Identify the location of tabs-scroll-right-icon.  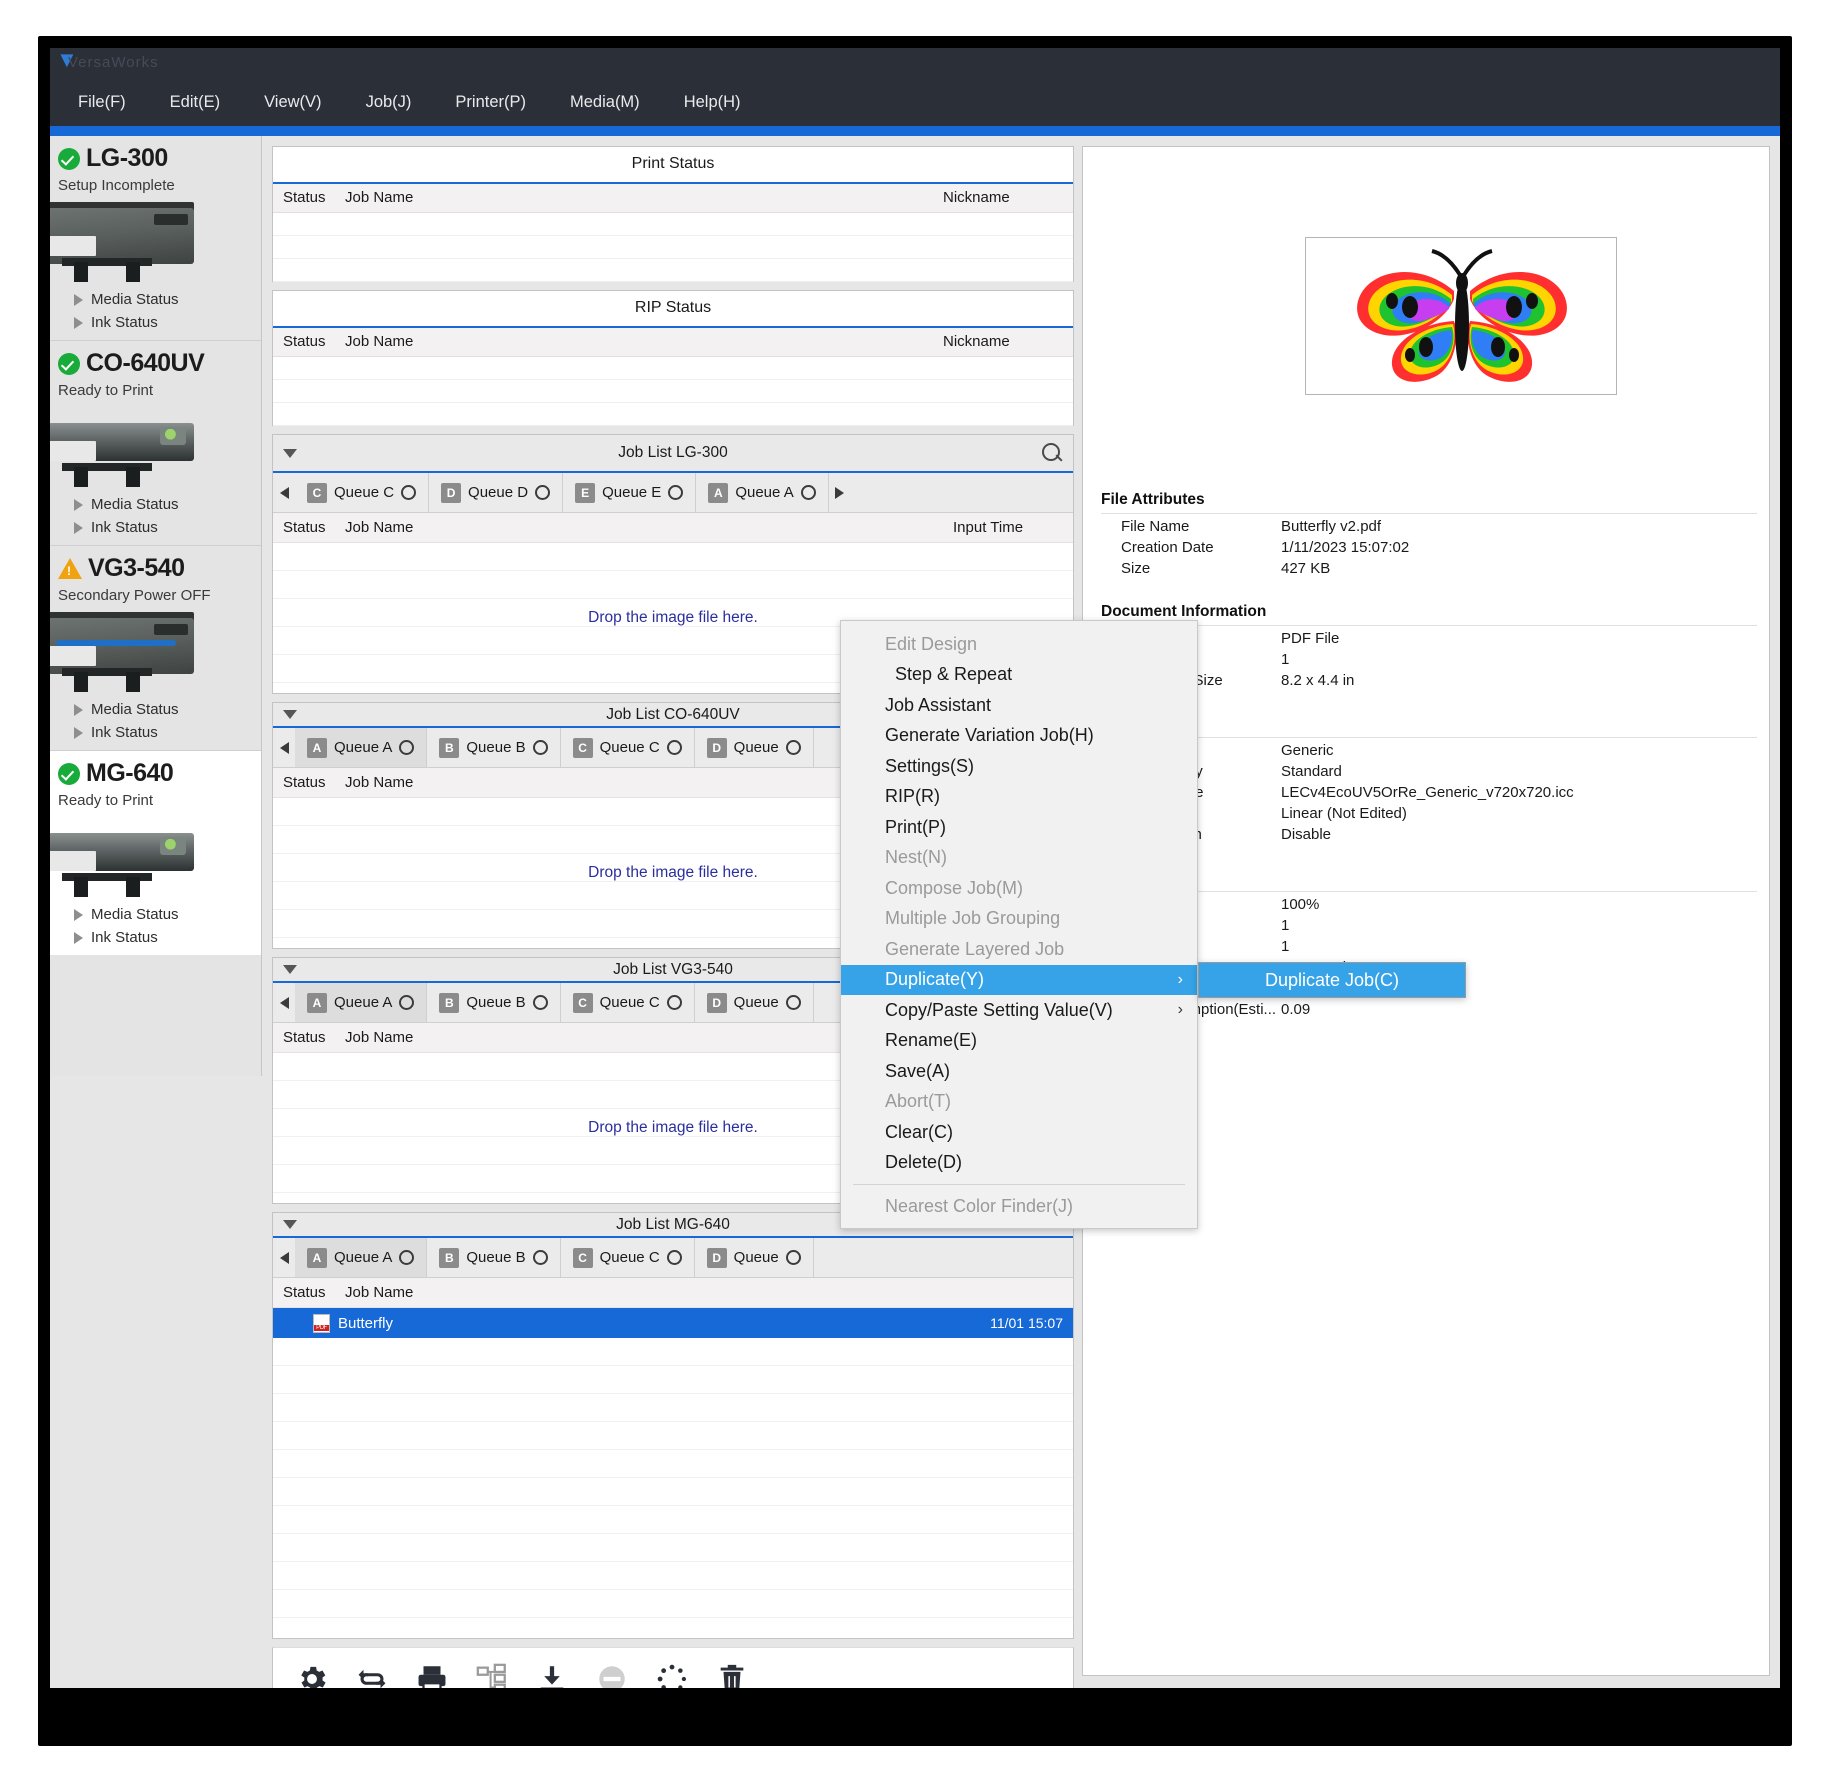
(839, 492).